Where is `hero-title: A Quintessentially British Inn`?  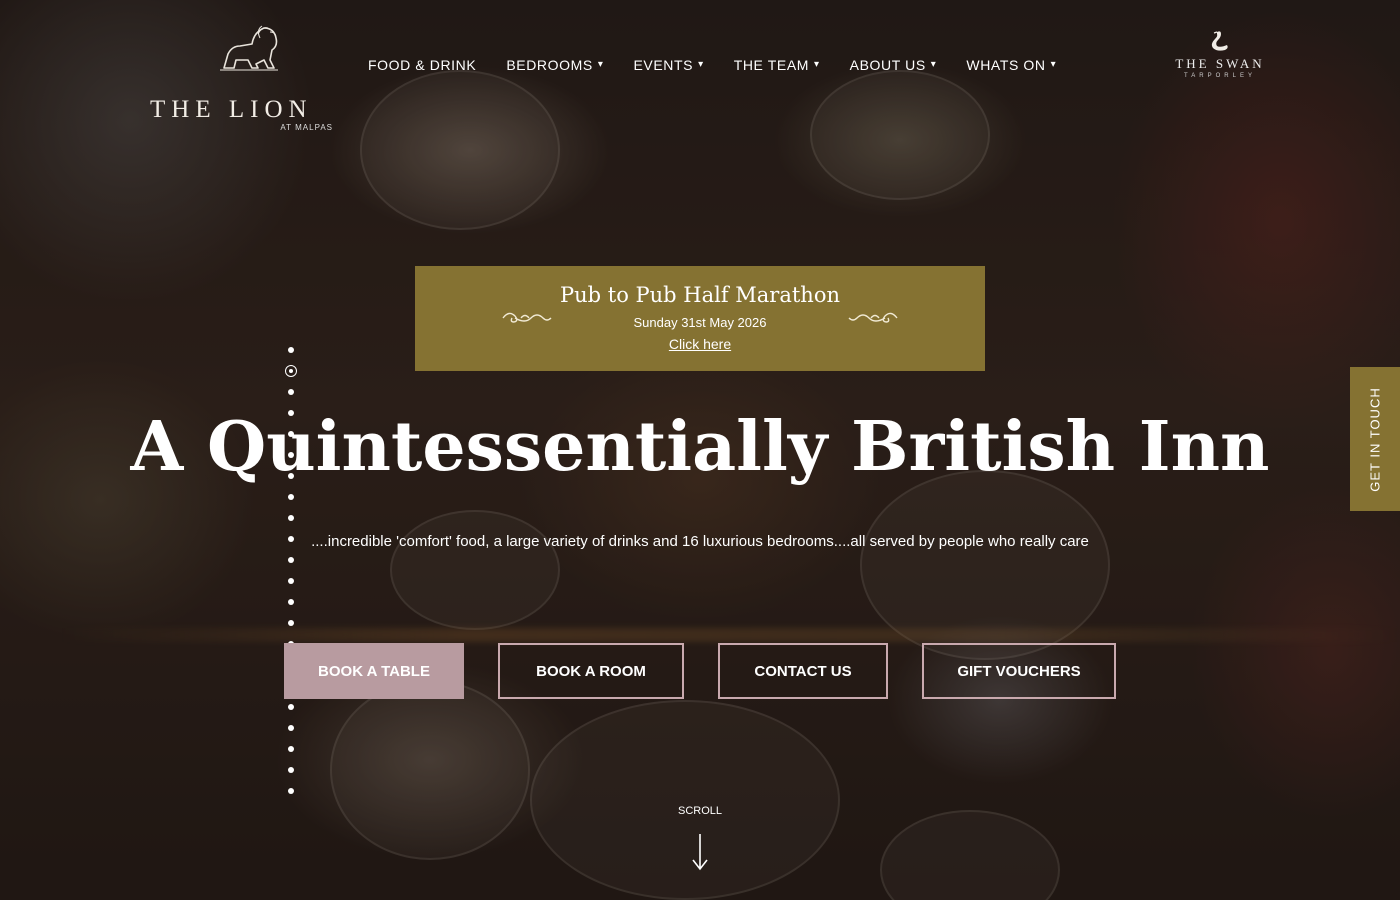
hero-title: A Quintessentially British Inn is located at coordinates (700, 447).